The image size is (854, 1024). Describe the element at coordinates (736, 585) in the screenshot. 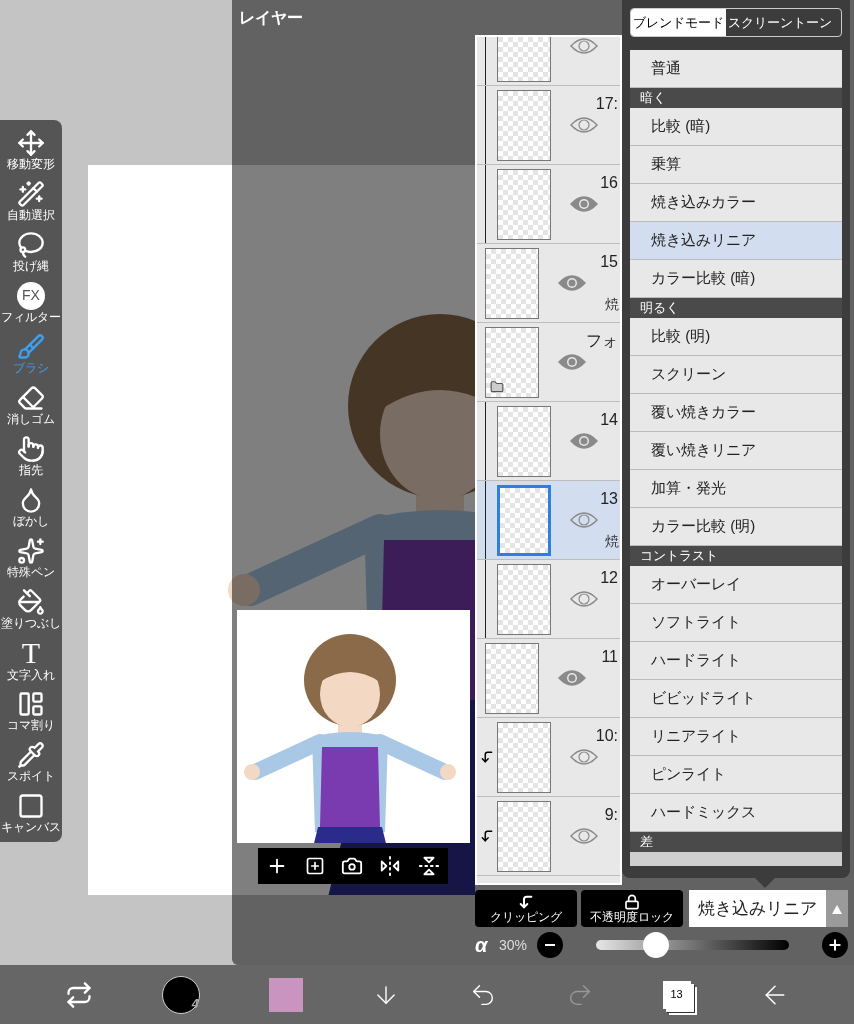

I see `blend-mode-item: オーバーレイ` at that location.